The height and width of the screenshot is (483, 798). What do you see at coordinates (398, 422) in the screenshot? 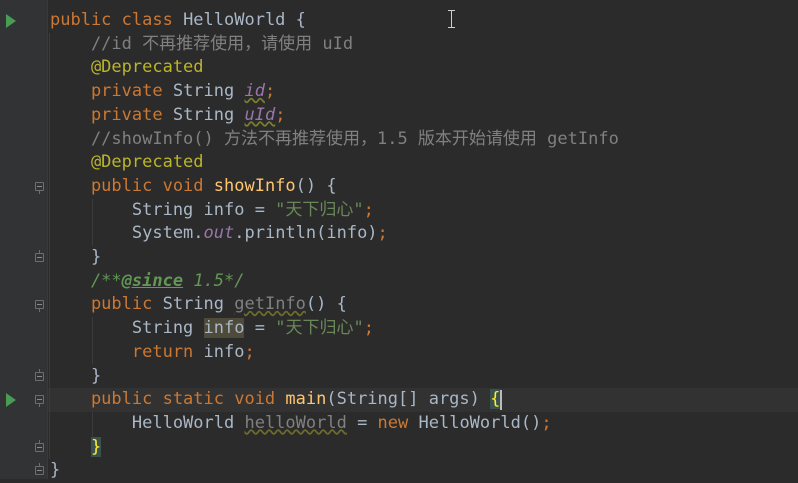
I see `code-token-kw: new` at bounding box center [398, 422].